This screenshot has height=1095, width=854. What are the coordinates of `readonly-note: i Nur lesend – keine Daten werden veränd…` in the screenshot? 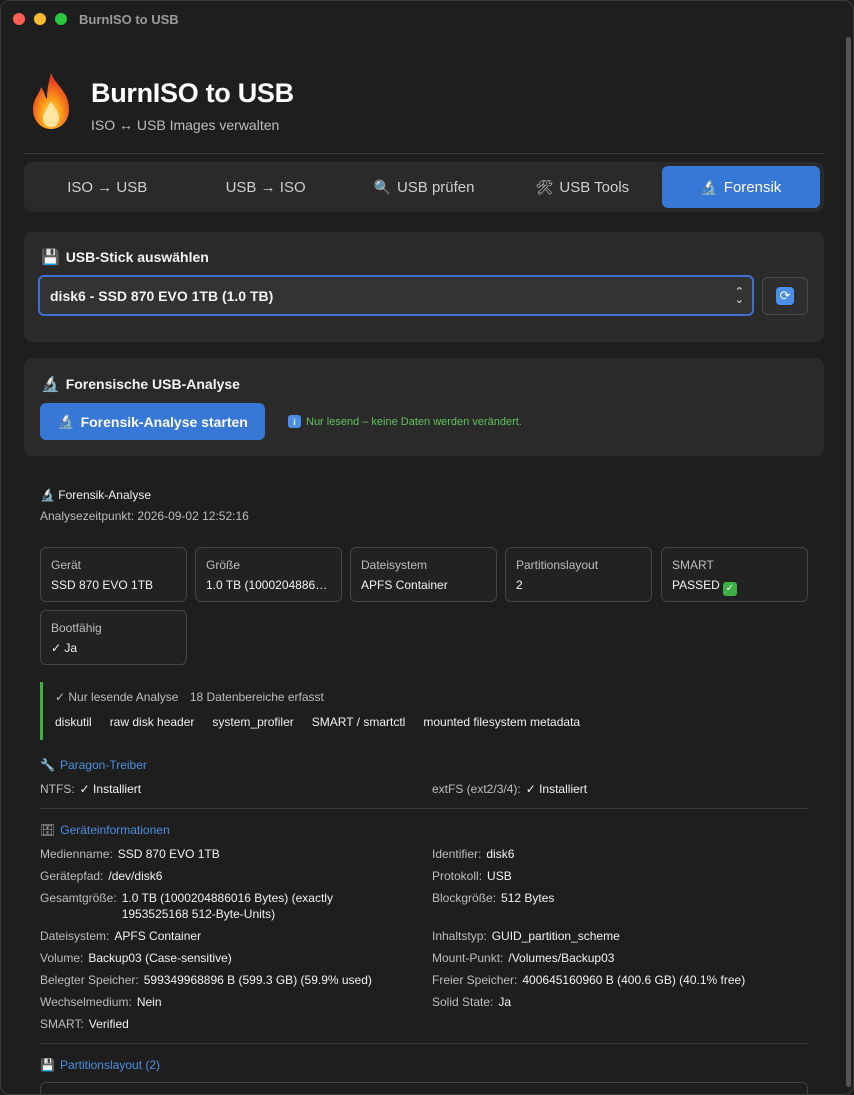 It's located at (405, 421).